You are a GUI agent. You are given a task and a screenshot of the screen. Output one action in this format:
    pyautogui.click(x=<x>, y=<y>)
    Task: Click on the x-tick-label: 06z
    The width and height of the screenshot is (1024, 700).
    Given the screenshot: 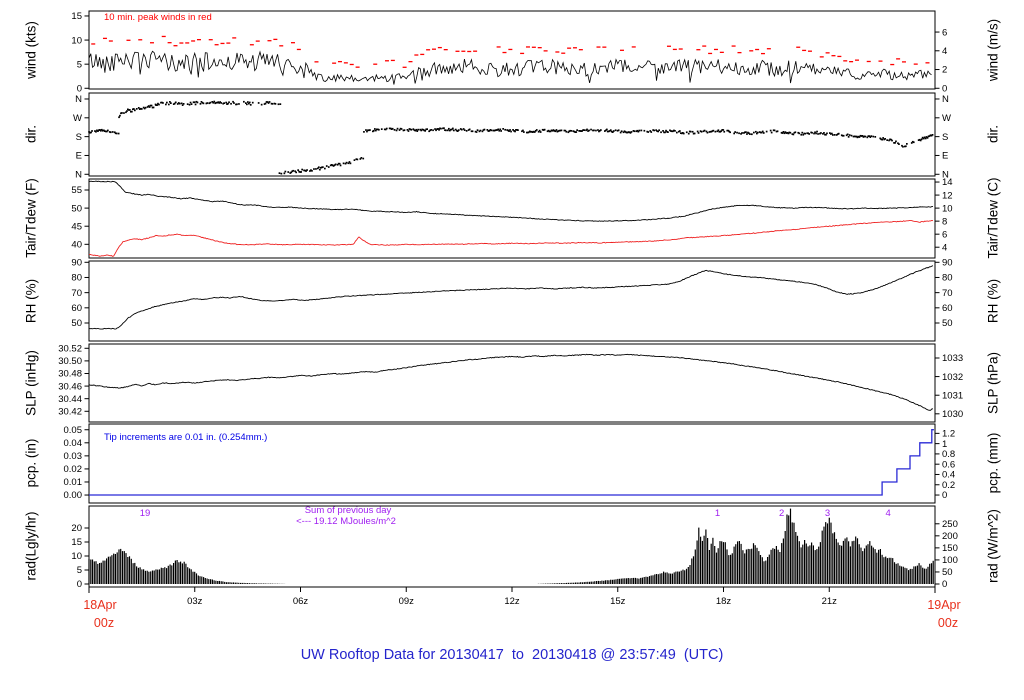 What is the action you would take?
    pyautogui.click(x=301, y=601)
    